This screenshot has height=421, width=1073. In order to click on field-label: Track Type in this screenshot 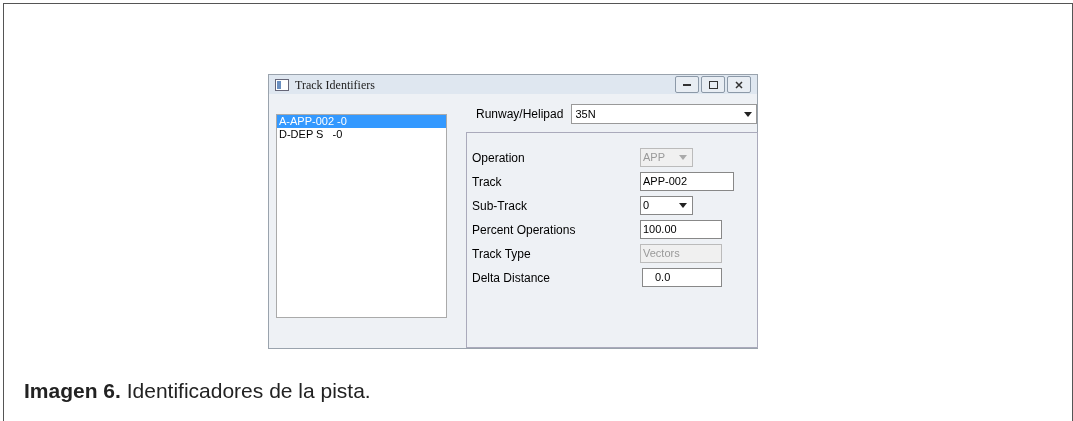, I will do `click(502, 254)`.